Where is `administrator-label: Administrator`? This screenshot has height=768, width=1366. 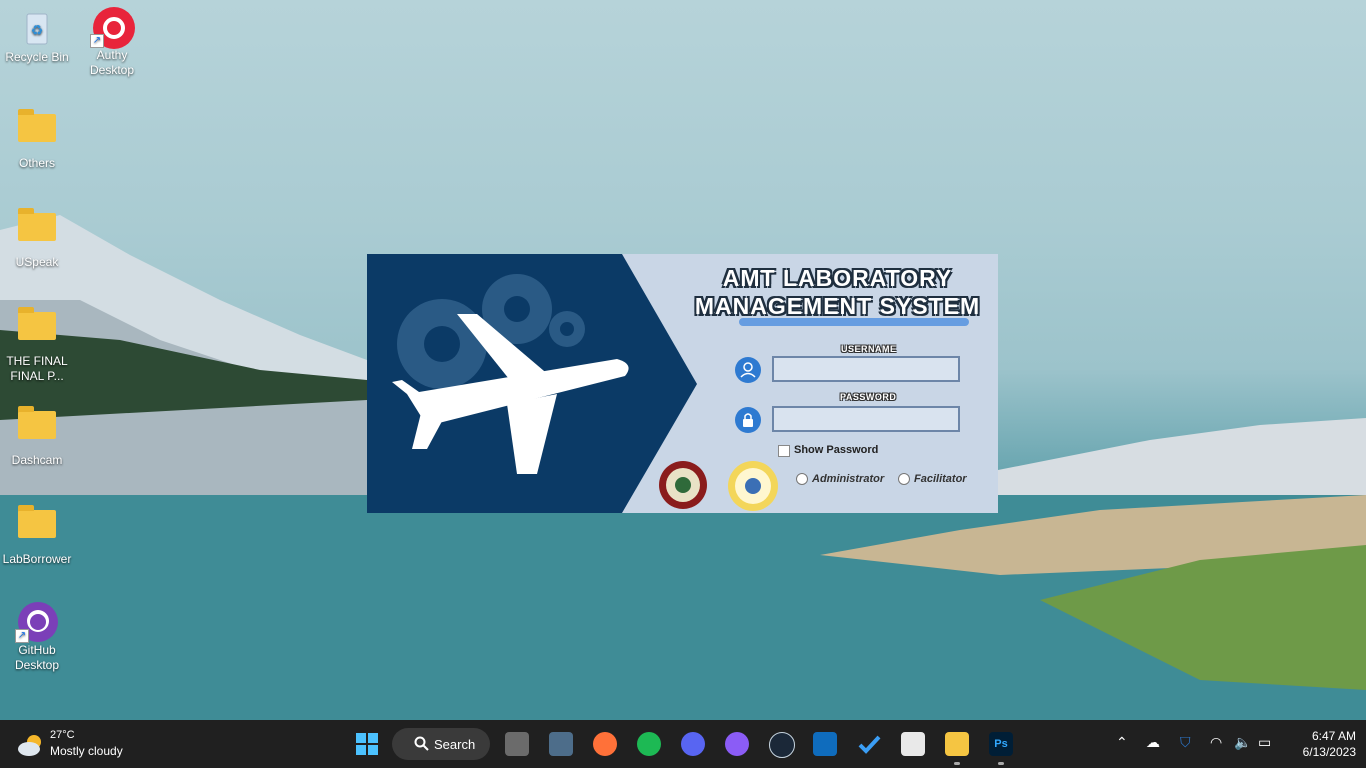
administrator-label: Administrator is located at coordinates (848, 479).